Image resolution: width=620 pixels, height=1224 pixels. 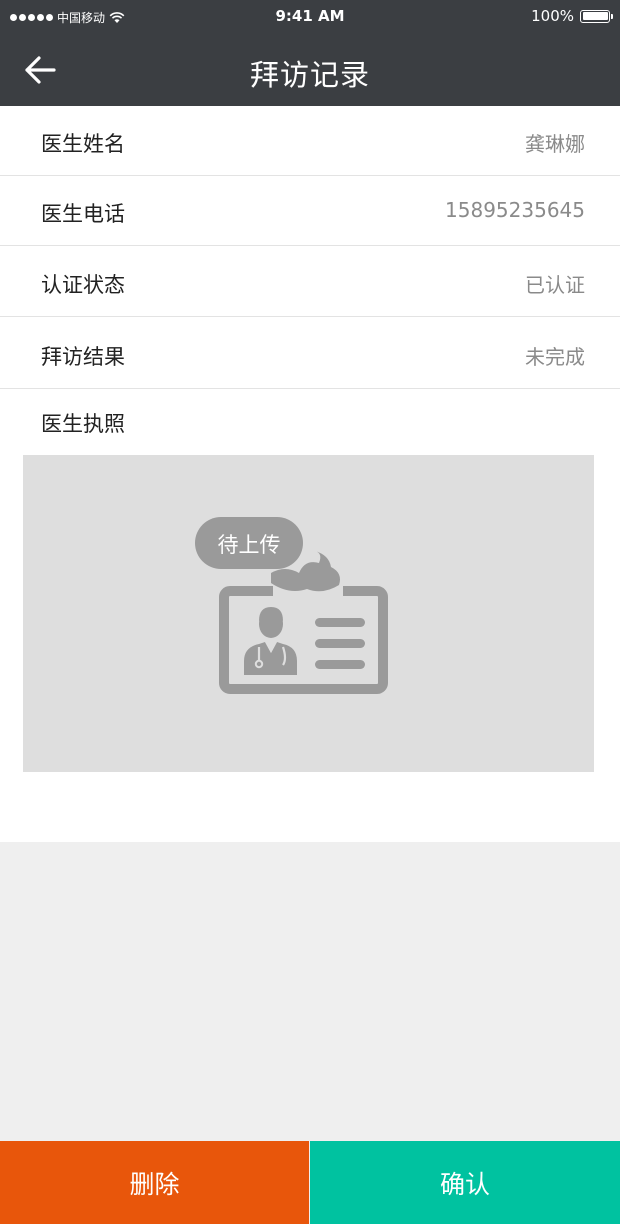 What do you see at coordinates (83, 357) in the screenshot?
I see `field-label: 拜访结果` at bounding box center [83, 357].